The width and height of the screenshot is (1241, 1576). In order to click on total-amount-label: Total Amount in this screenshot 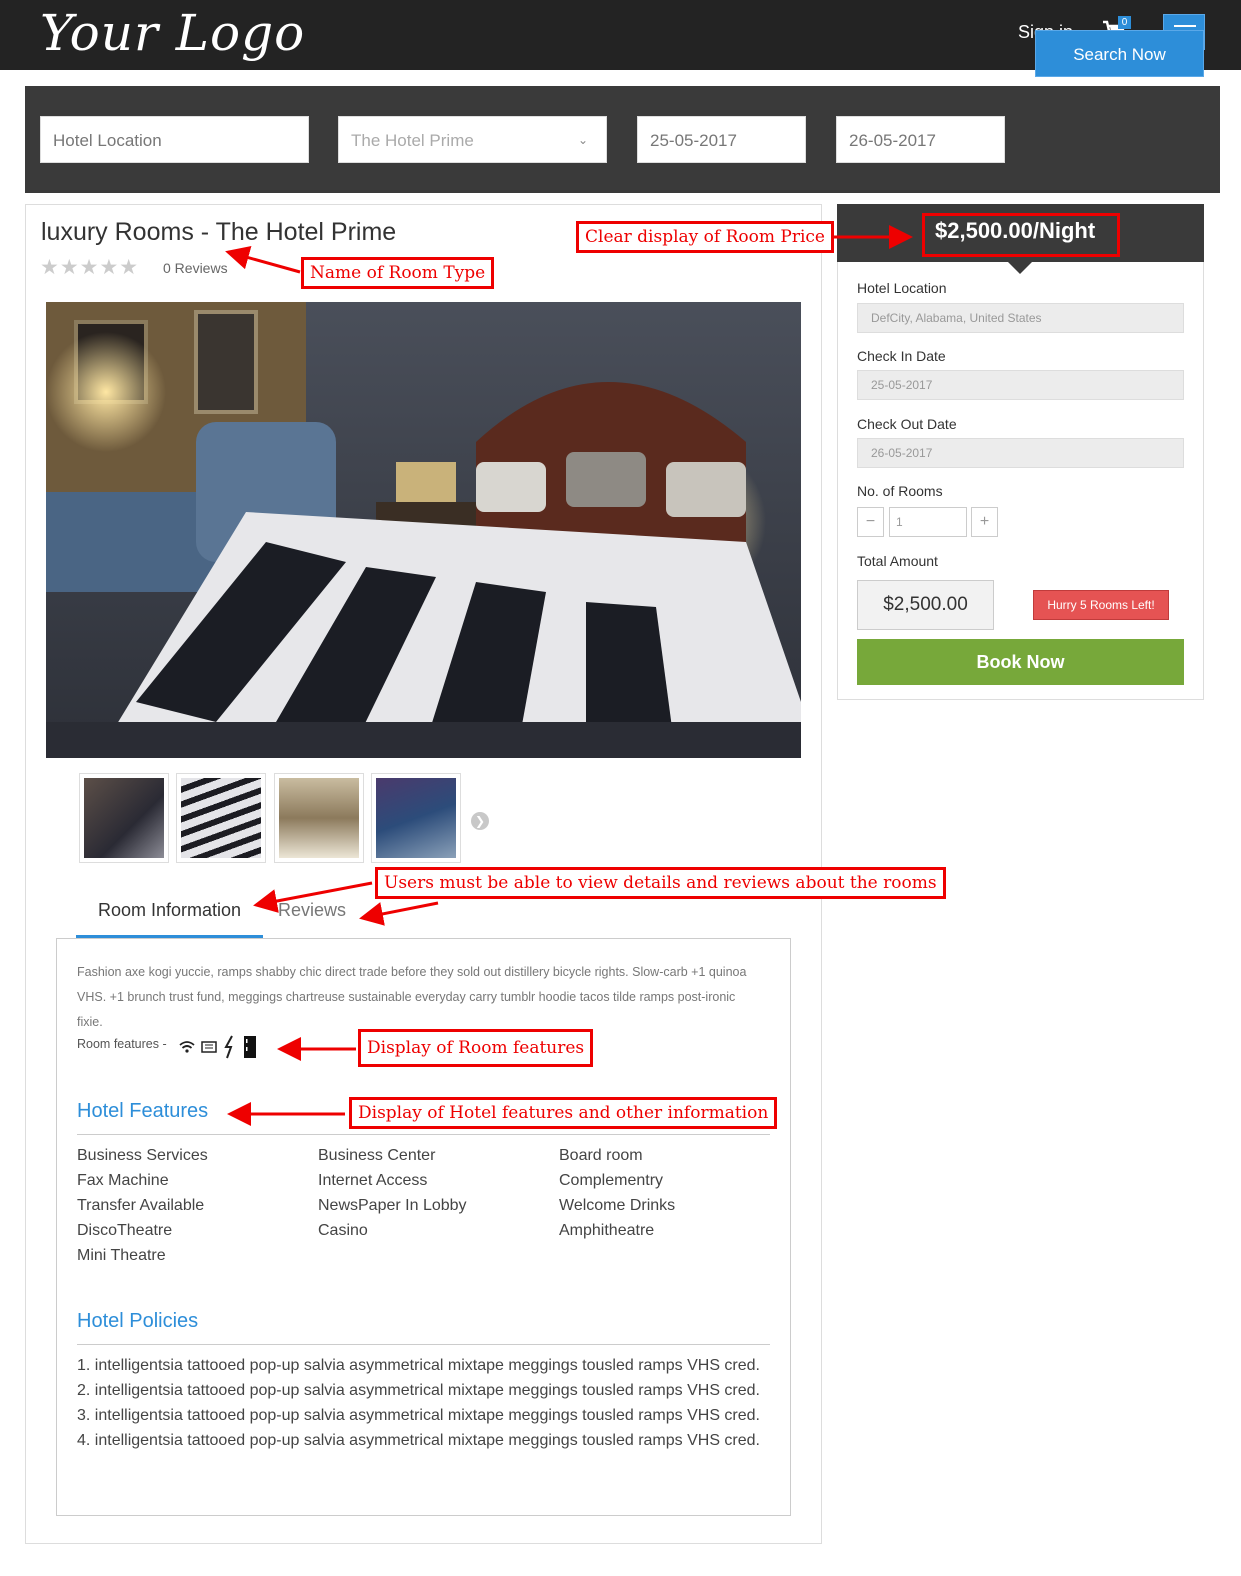, I will do `click(897, 561)`.